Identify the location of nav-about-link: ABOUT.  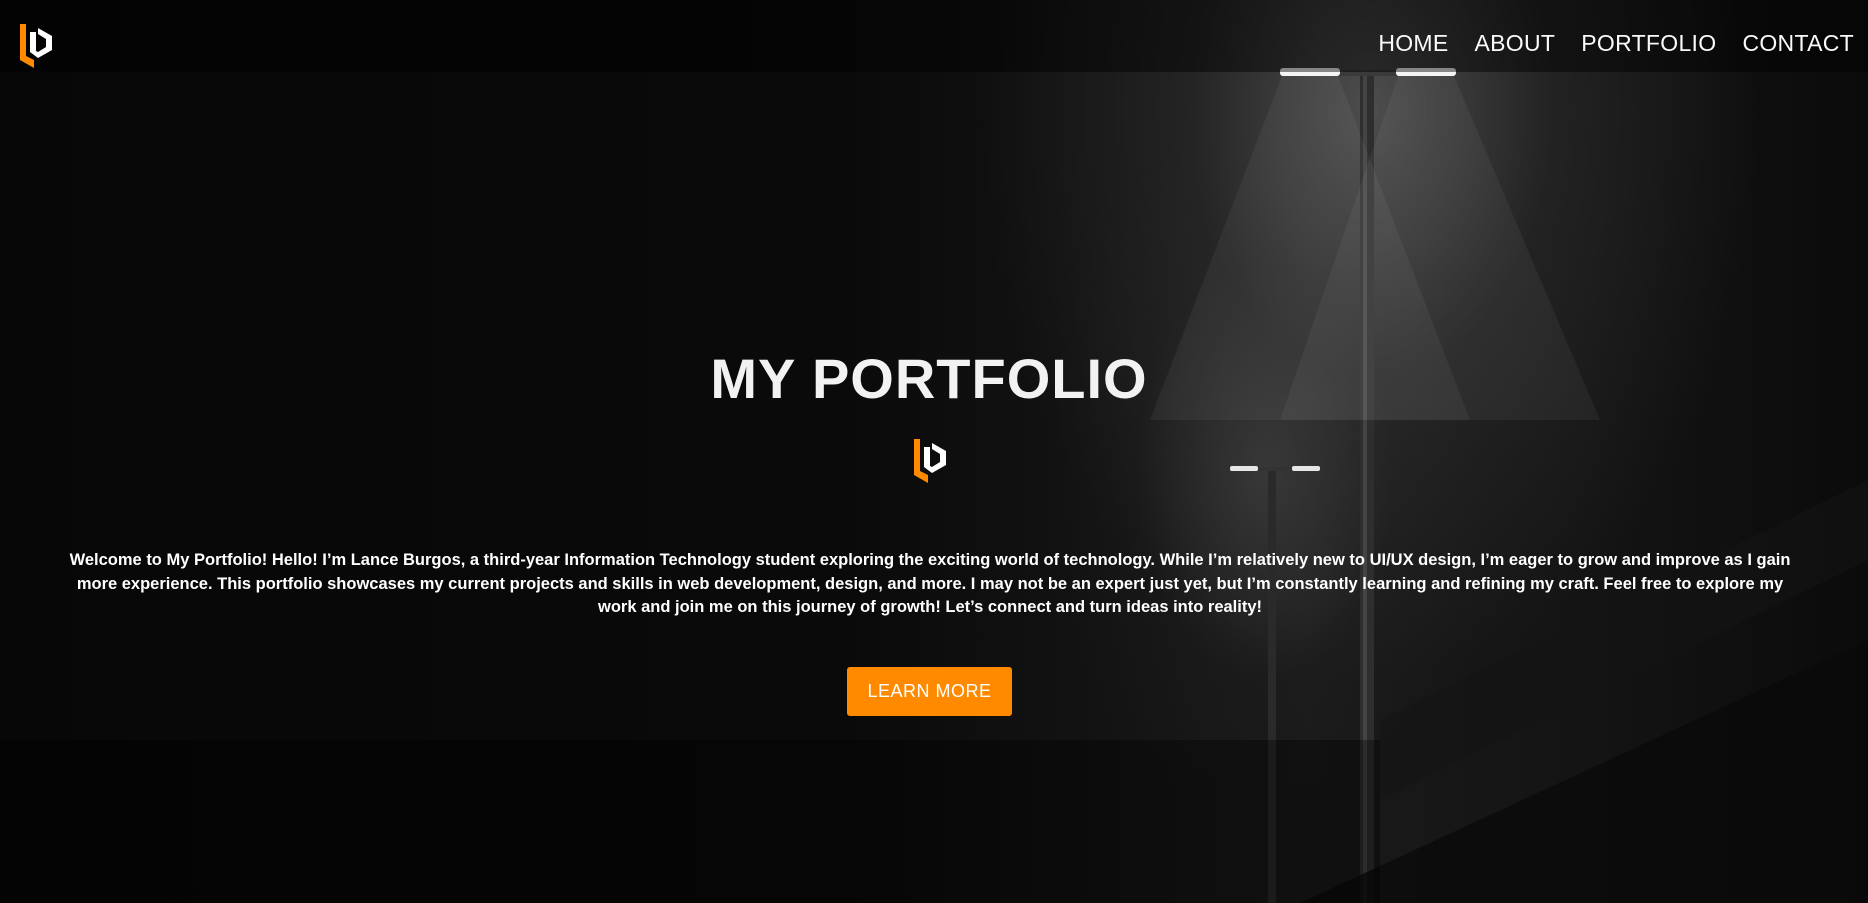
(1515, 43).